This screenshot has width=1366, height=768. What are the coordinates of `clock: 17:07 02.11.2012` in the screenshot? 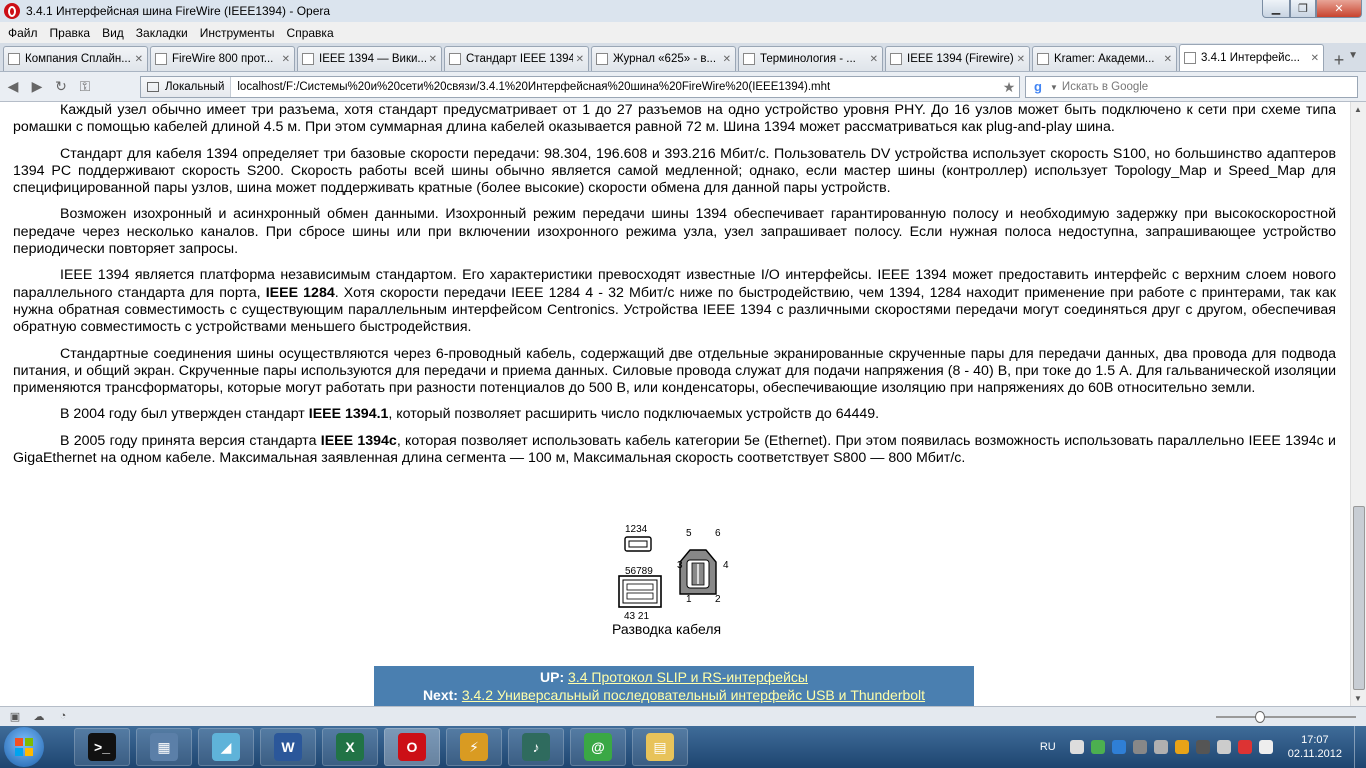 It's located at (1315, 747).